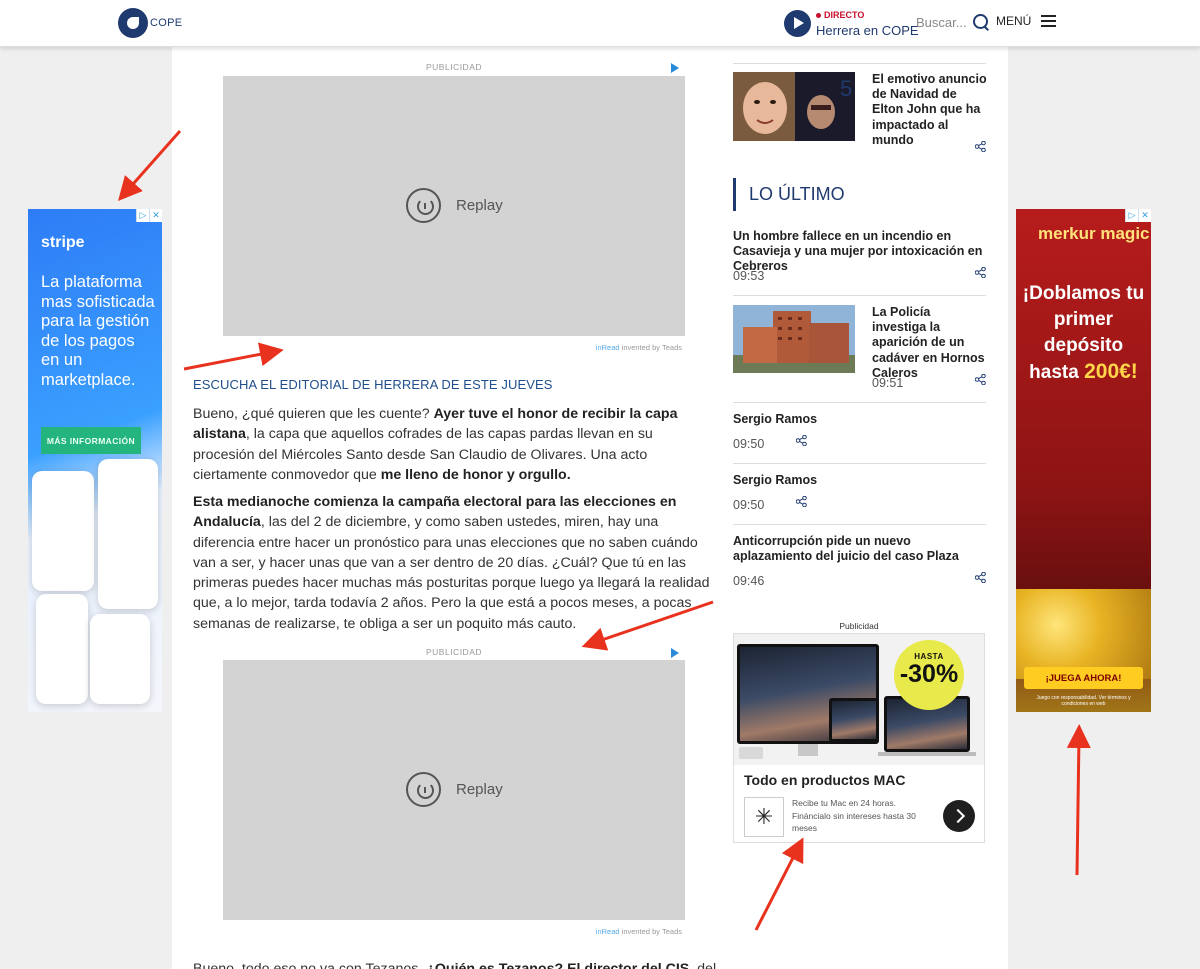  I want to click on live-program-name: Herrera en COPE, so click(867, 30).